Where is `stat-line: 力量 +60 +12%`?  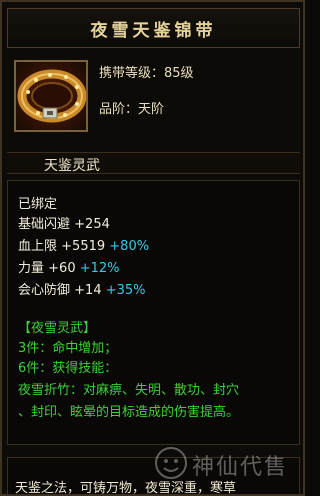
stat-line: 力量 +60 +12% is located at coordinates (69, 266).